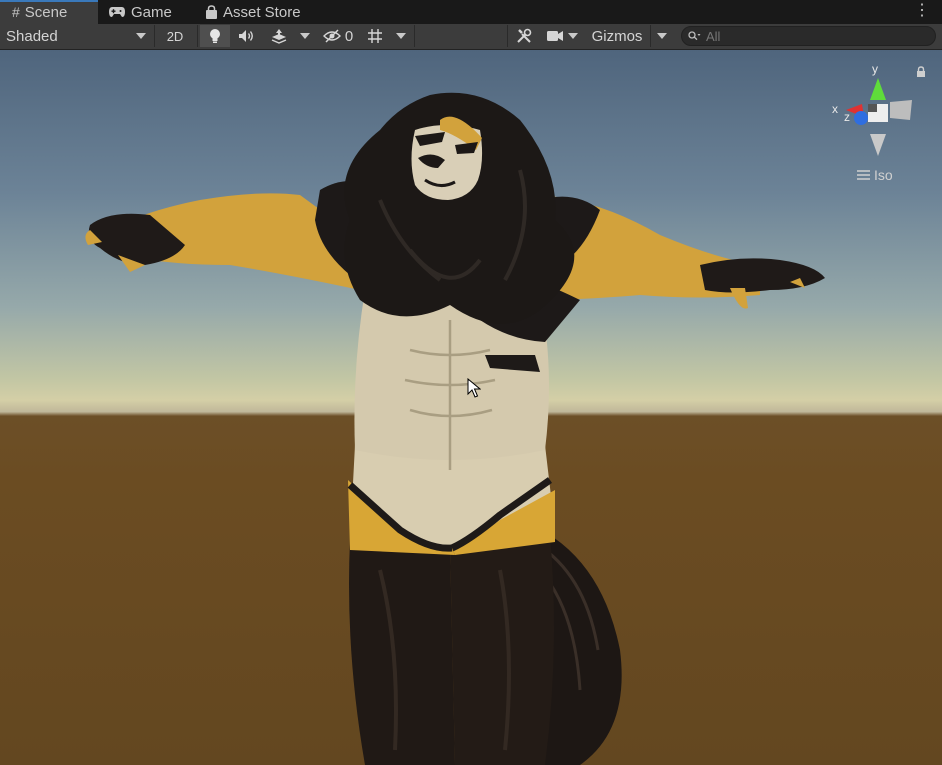 This screenshot has width=942, height=765. What do you see at coordinates (875, 69) in the screenshot?
I see `axis-y-label: y` at bounding box center [875, 69].